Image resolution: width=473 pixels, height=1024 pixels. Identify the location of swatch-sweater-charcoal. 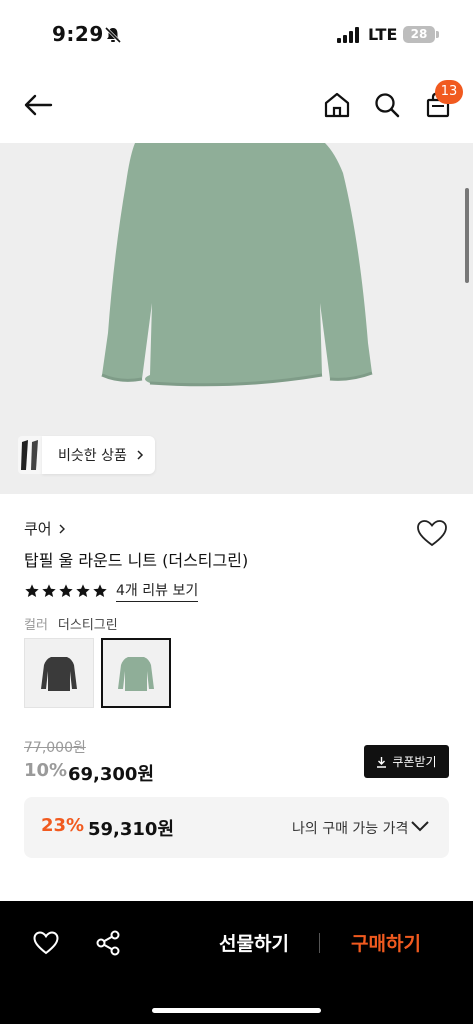
(59, 674).